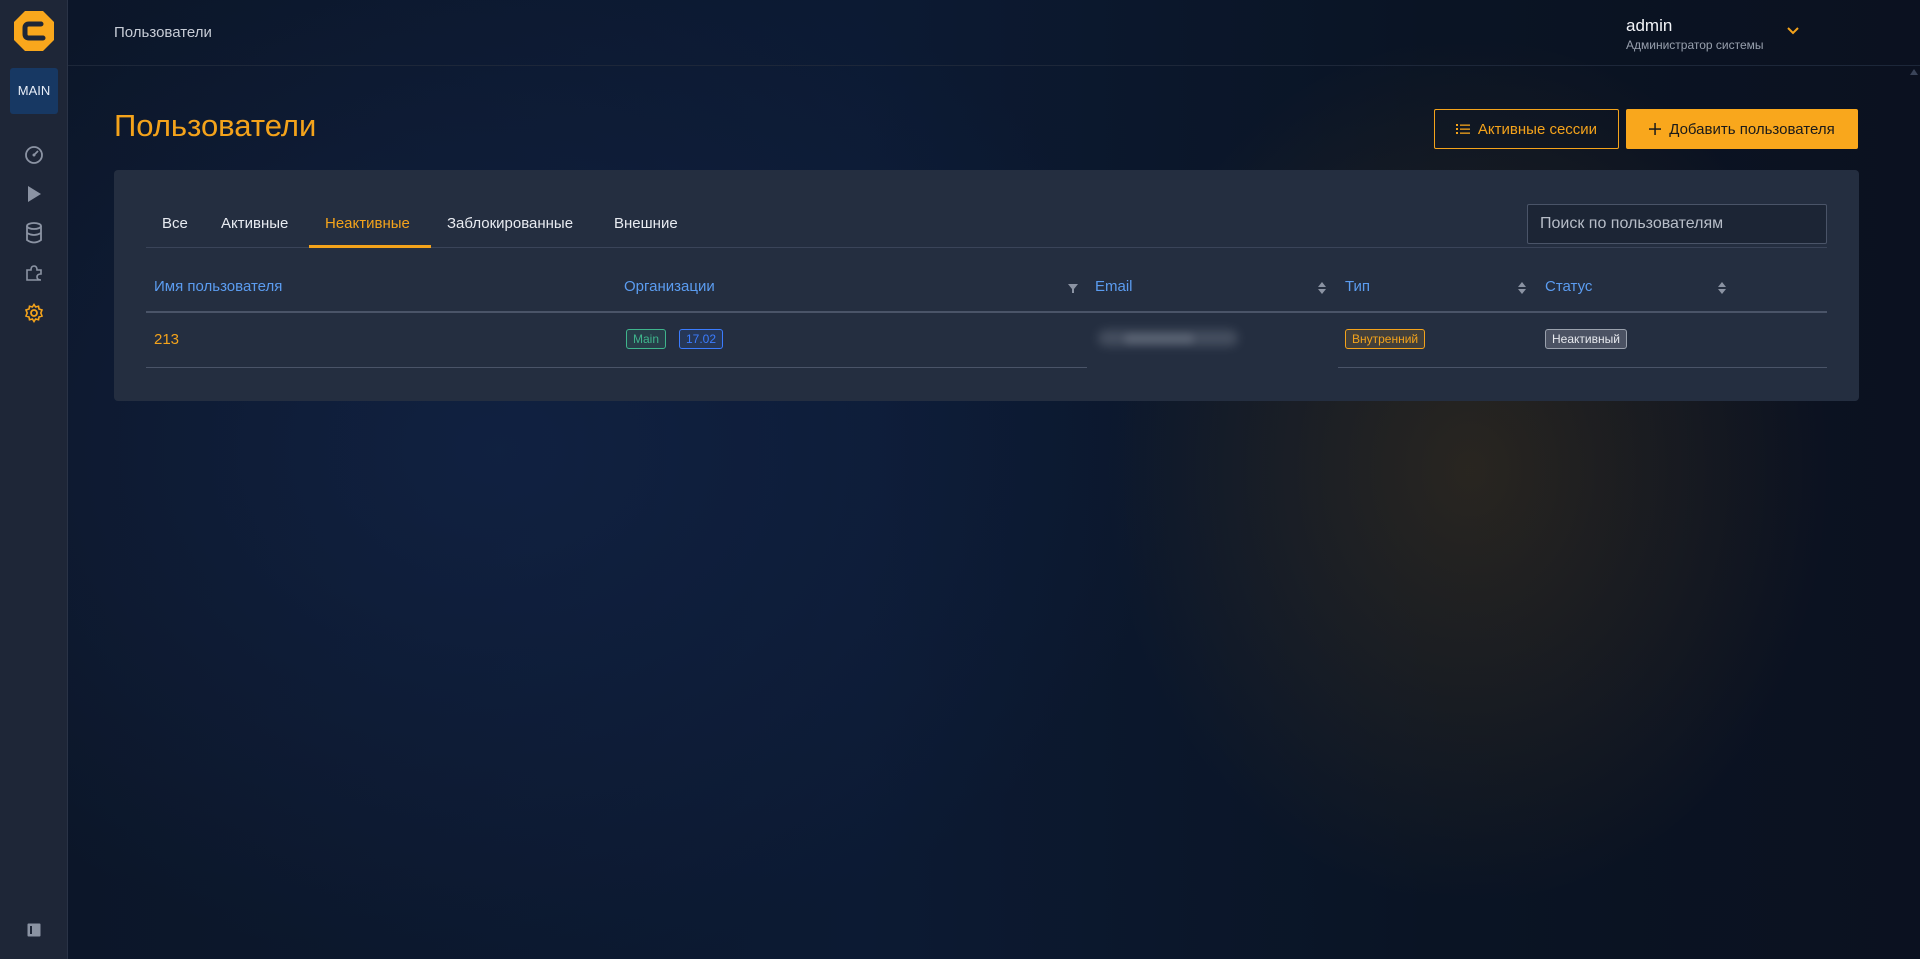 The image size is (1920, 959). I want to click on column-email: Email, so click(1114, 286).